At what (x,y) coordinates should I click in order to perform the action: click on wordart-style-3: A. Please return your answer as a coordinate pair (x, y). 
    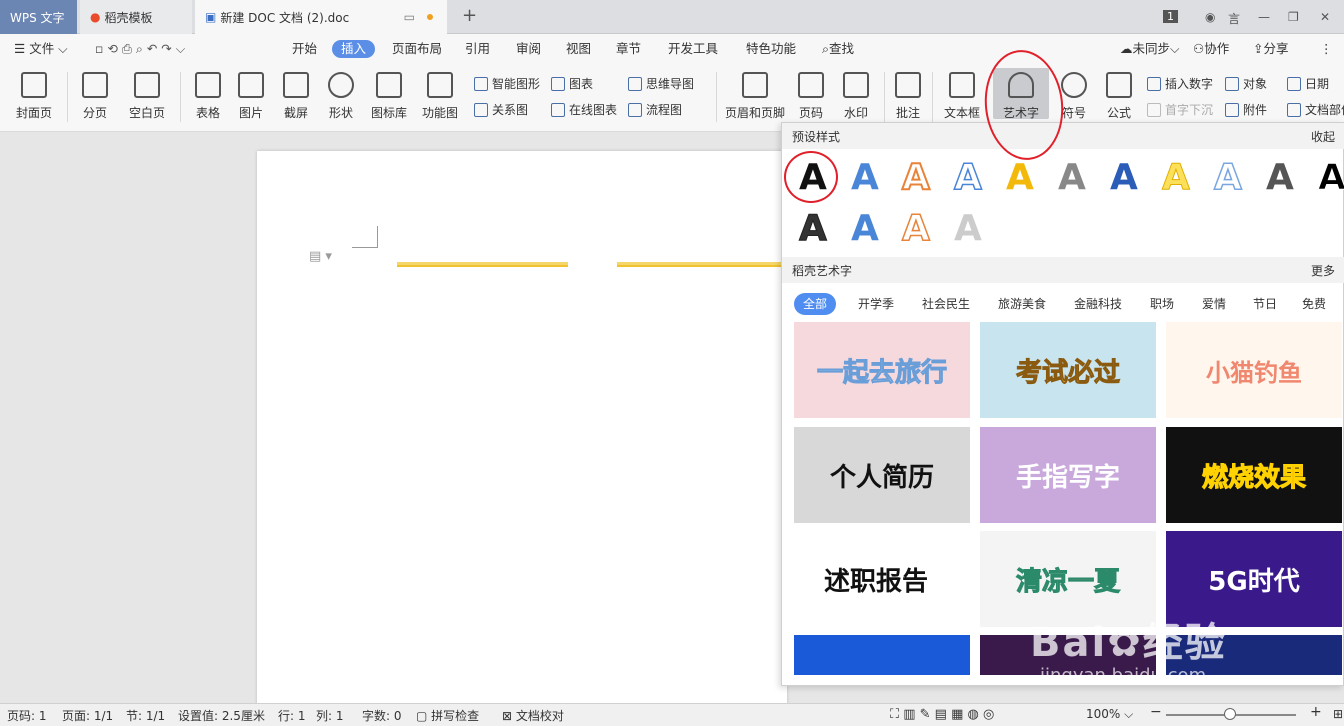
    Looking at the image, I should click on (916, 178).